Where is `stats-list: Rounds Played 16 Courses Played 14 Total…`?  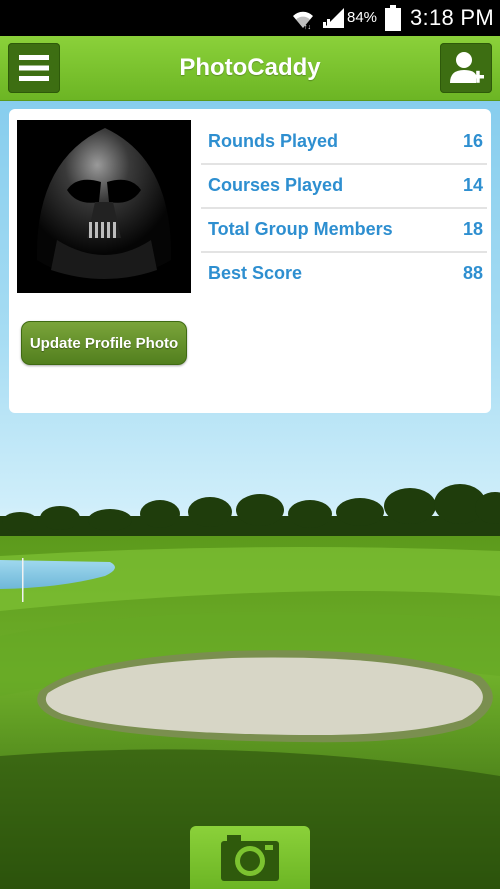 stats-list: Rounds Played 16 Courses Played 14 Total… is located at coordinates (344, 208).